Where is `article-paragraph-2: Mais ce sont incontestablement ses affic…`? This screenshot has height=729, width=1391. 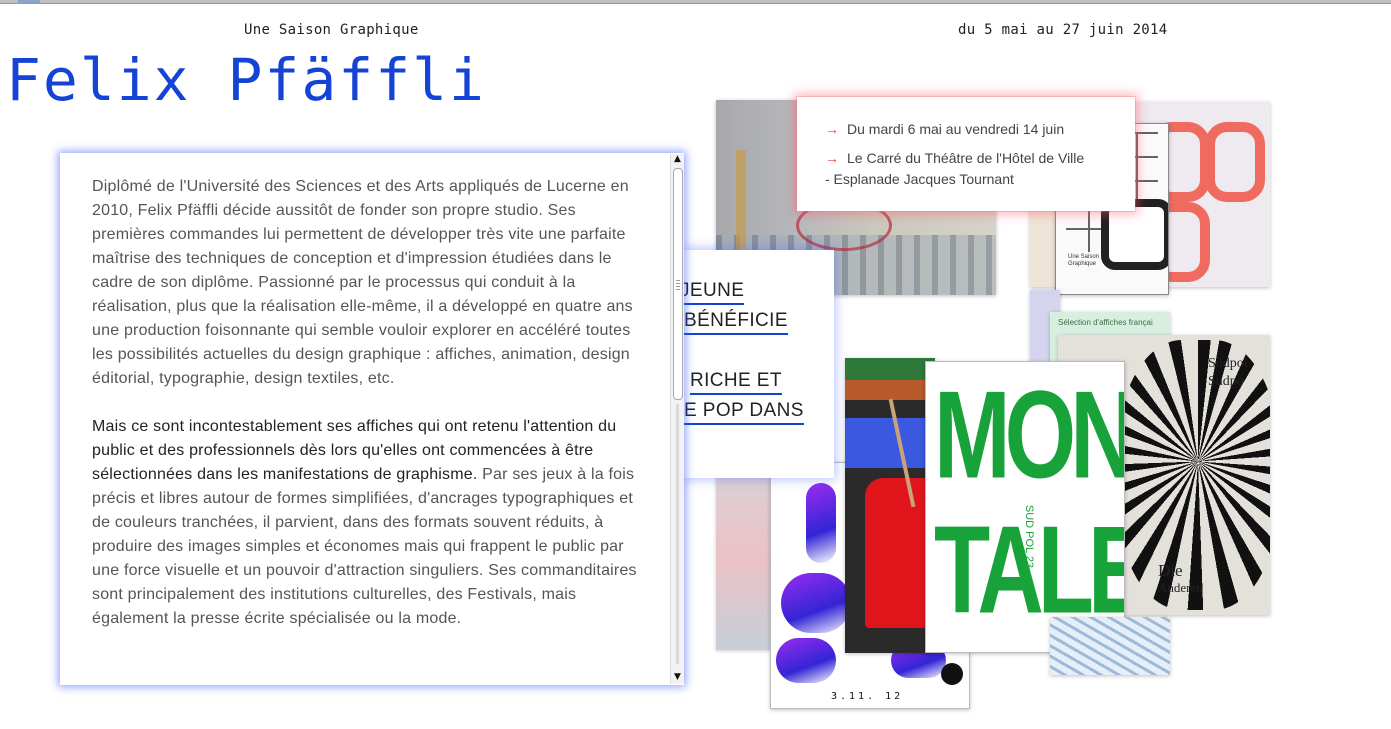 article-paragraph-2: Mais ce sont incontestablement ses affic… is located at coordinates (366, 523).